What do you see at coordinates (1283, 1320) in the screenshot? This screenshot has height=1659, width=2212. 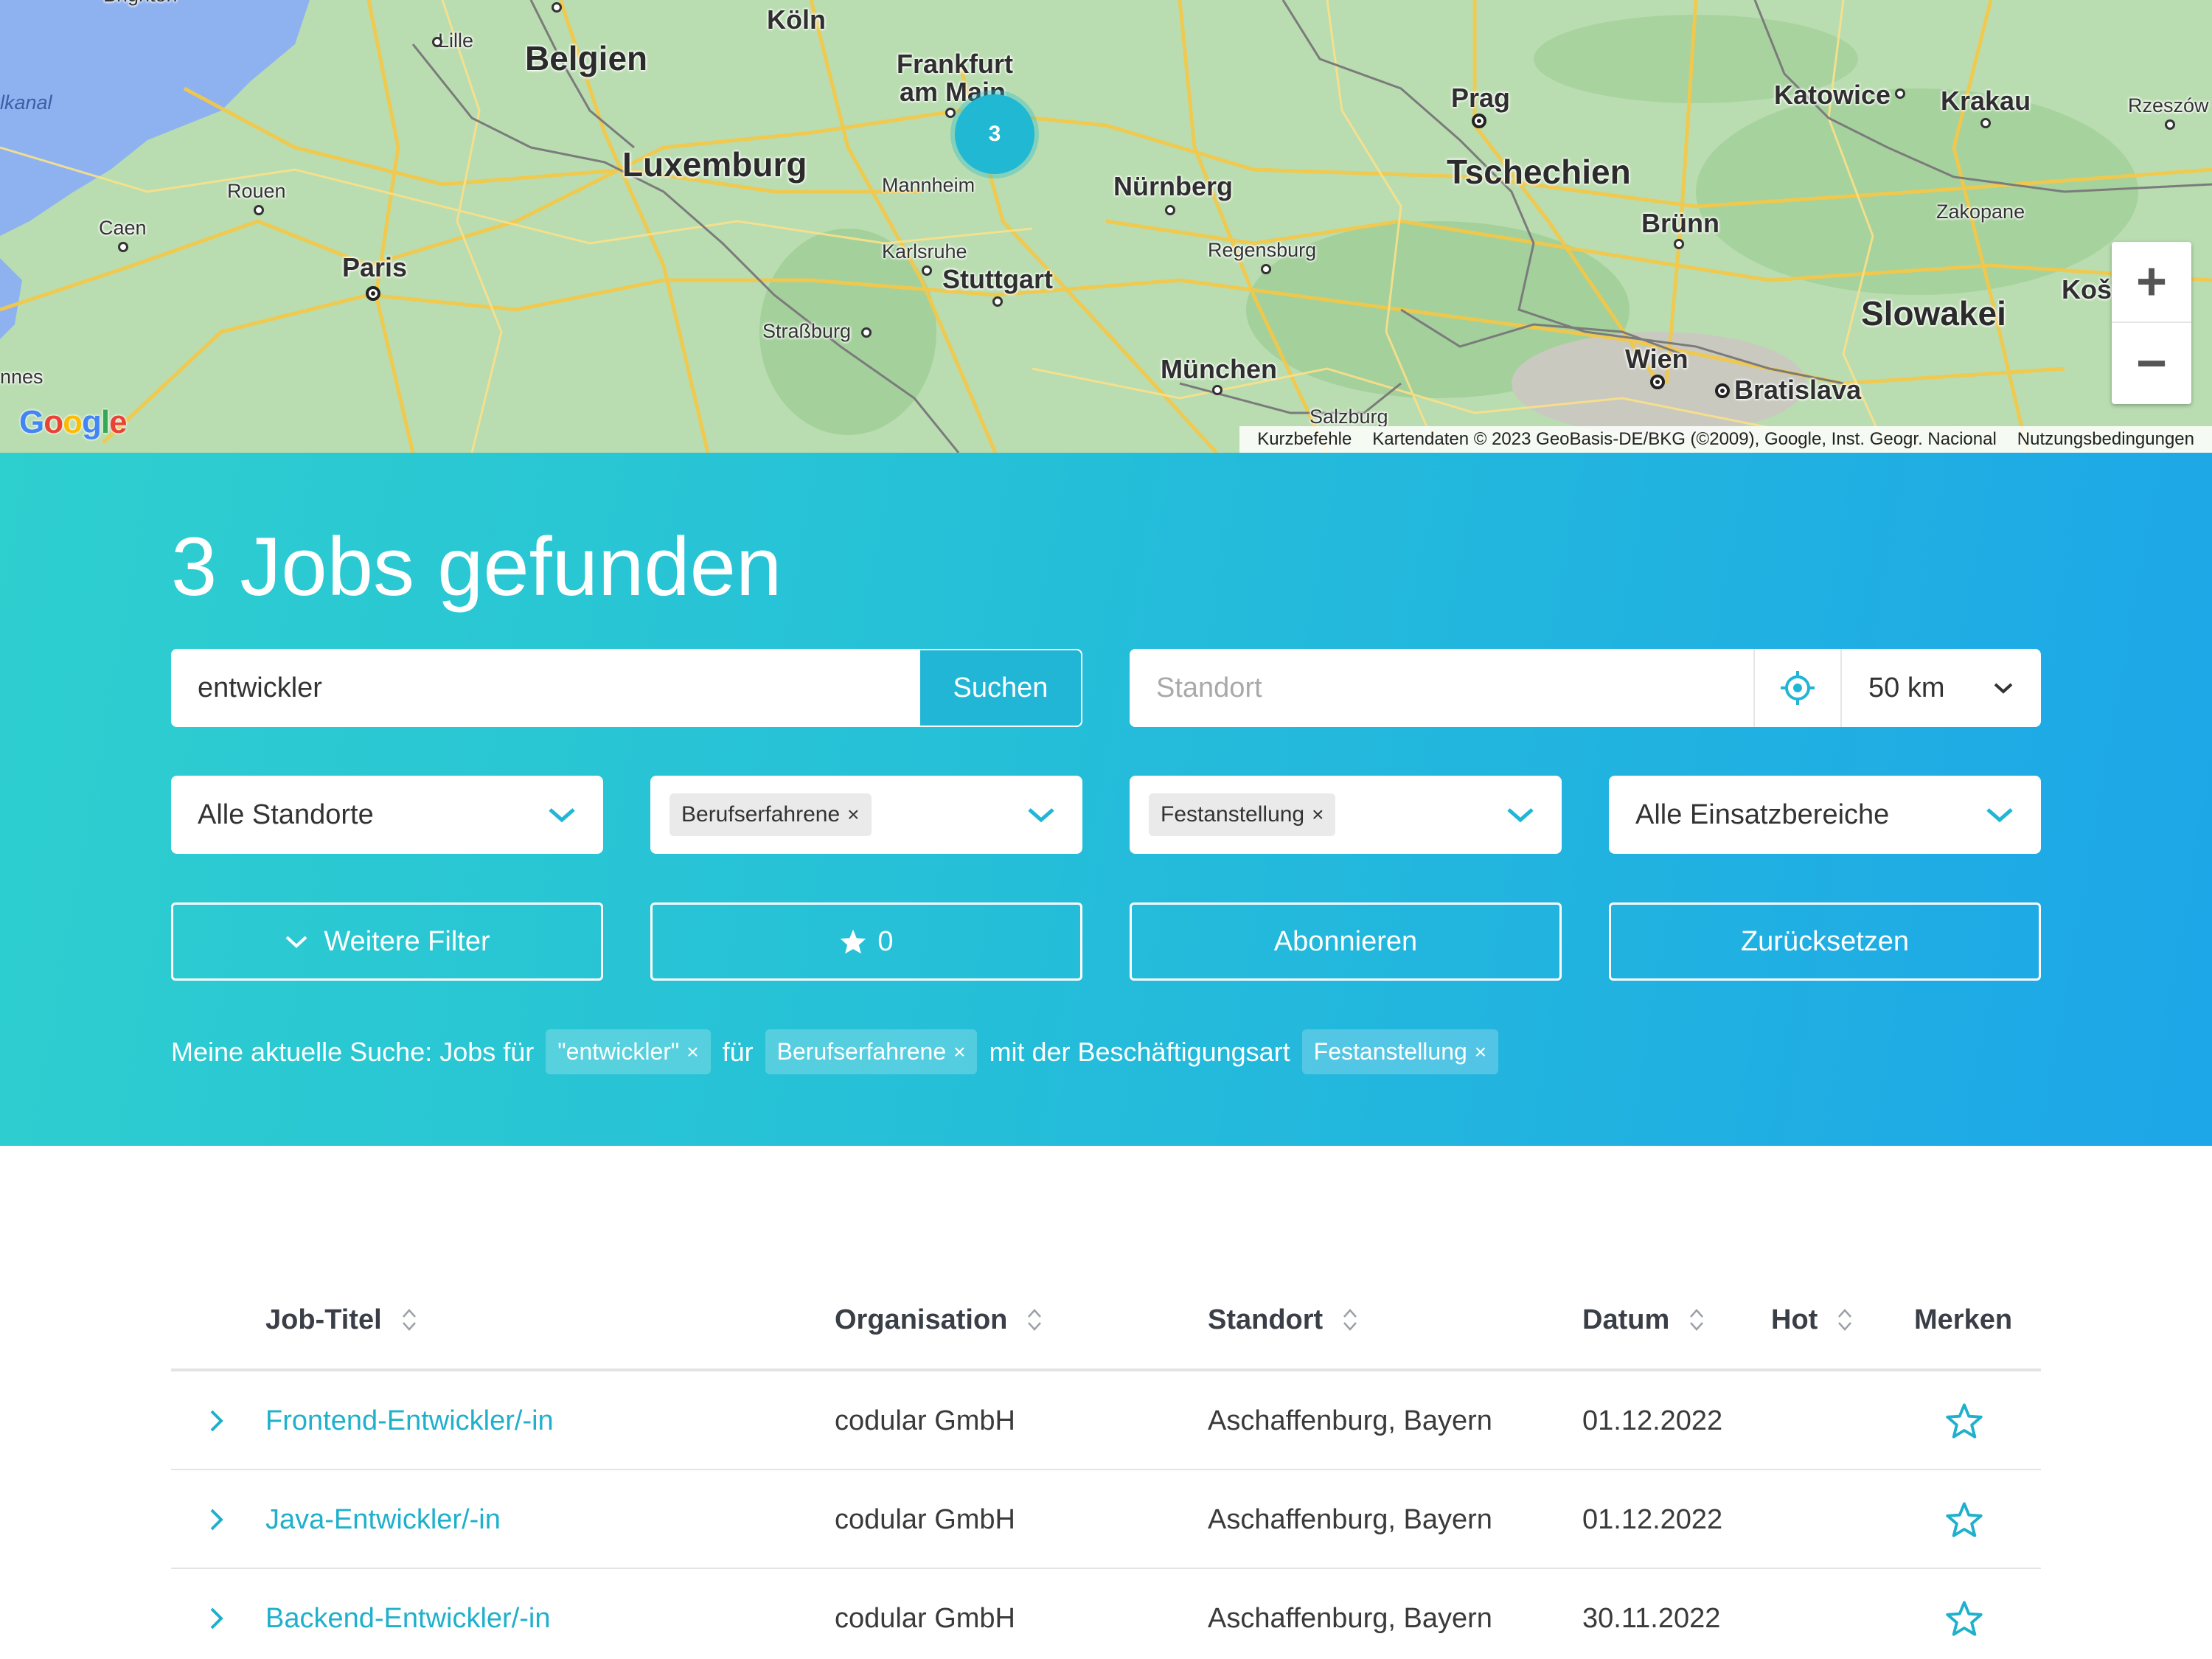 I see `column-header-location: Standort` at bounding box center [1283, 1320].